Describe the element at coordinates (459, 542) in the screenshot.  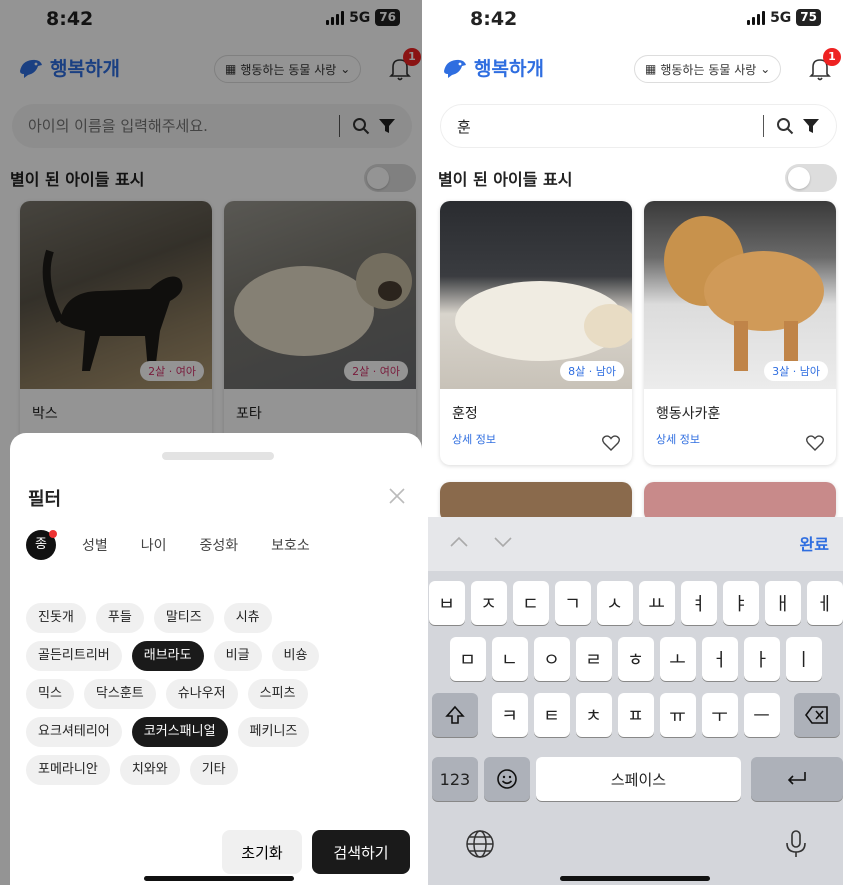
I see `chevron-up-icon` at that location.